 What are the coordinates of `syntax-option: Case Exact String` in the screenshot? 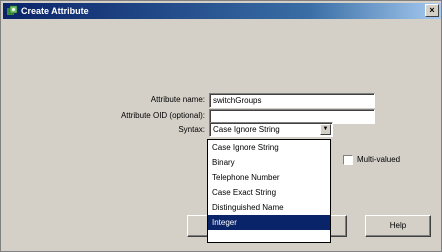 It's located at (269, 192).